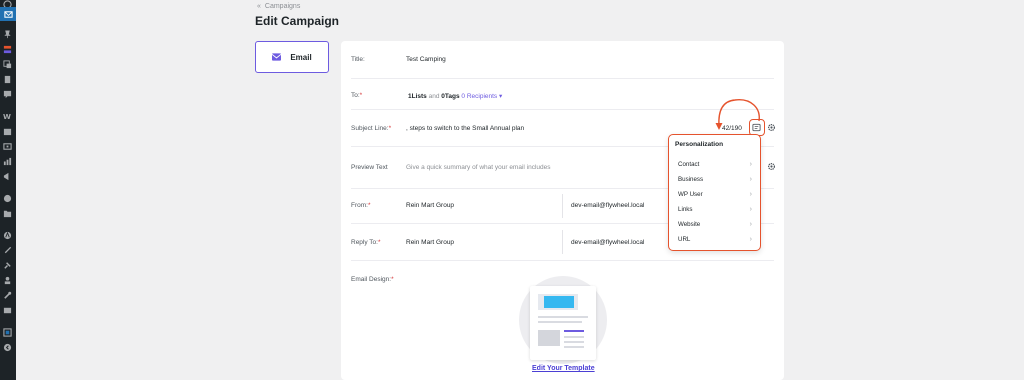  Describe the element at coordinates (282, 6) in the screenshot. I see `breadcrumb-campaigns: Campaigns` at that location.